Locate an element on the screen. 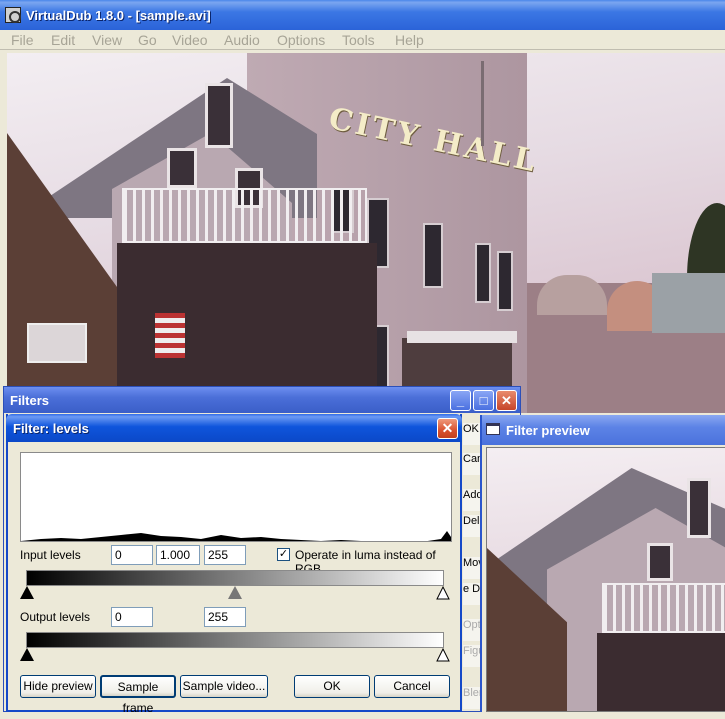 Image resolution: width=725 pixels, height=719 pixels. main-window-title: VirtualDub 1.8.0 - [sample.avi] is located at coordinates (118, 15).